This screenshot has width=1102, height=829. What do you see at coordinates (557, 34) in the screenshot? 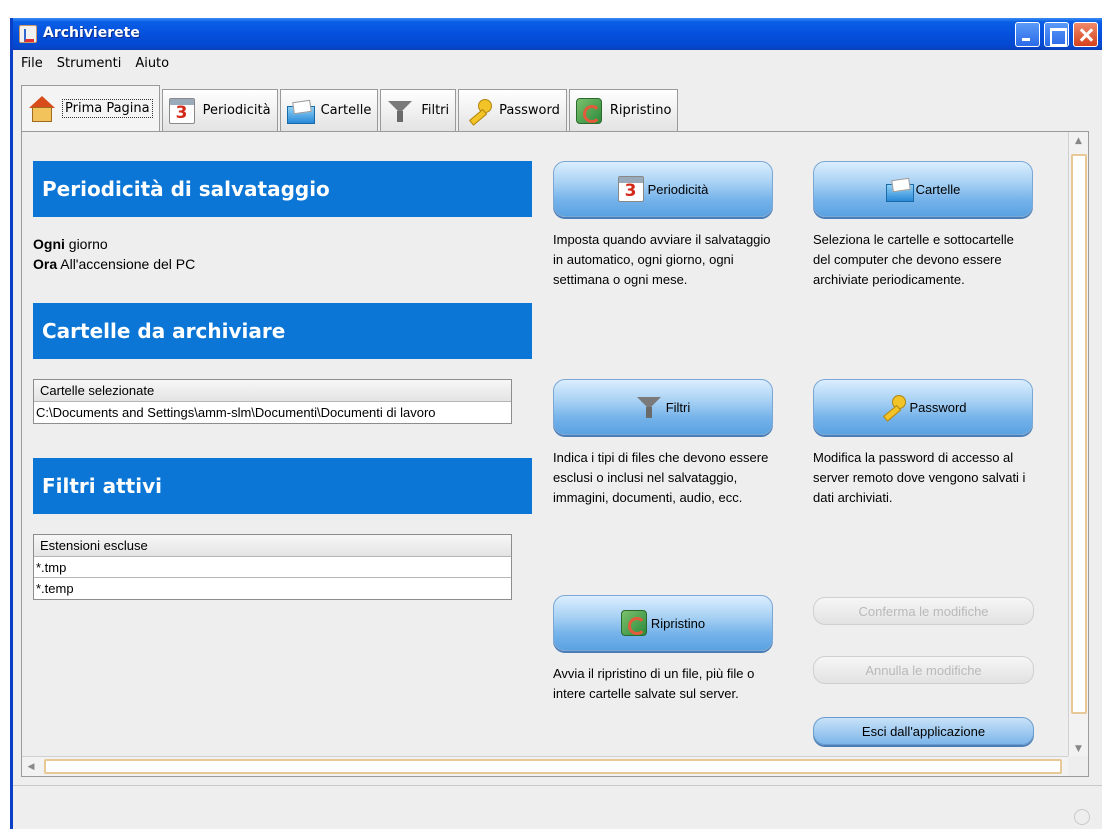
I see `title-bar: Archivierete` at bounding box center [557, 34].